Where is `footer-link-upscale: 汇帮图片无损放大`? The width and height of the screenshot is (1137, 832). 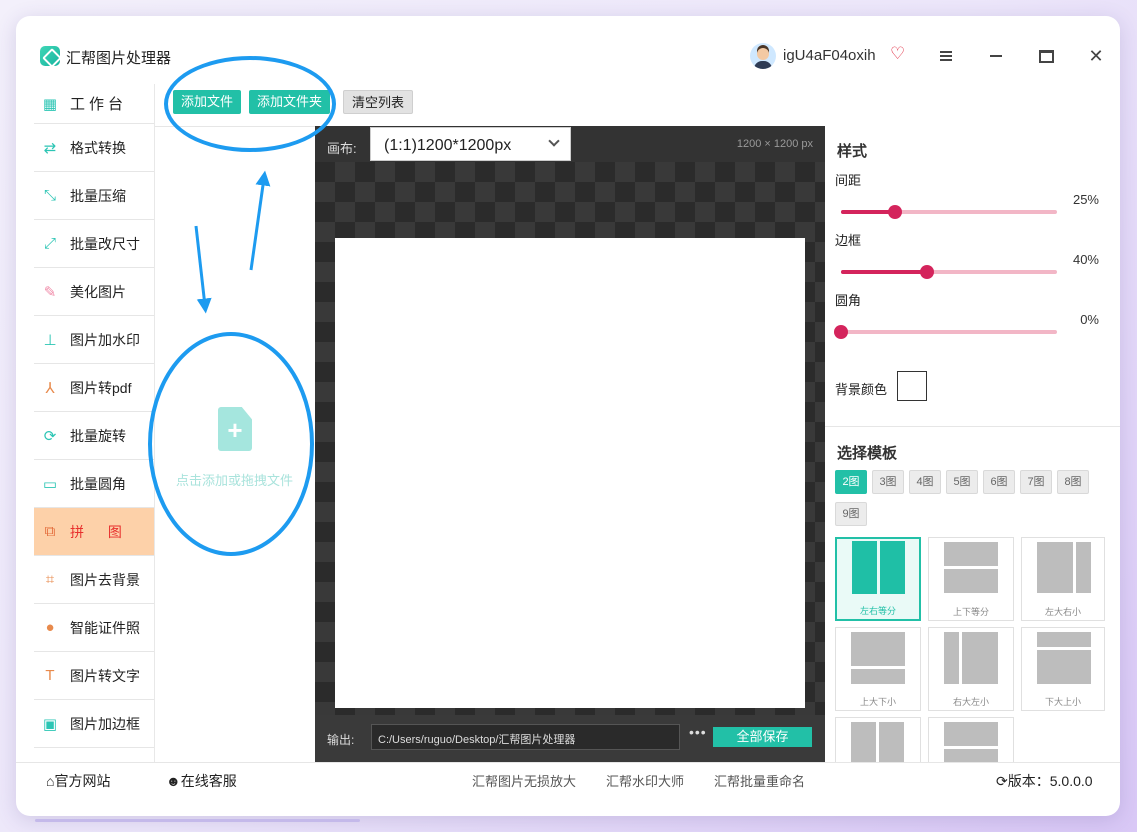 footer-link-upscale: 汇帮图片无损放大 is located at coordinates (524, 780).